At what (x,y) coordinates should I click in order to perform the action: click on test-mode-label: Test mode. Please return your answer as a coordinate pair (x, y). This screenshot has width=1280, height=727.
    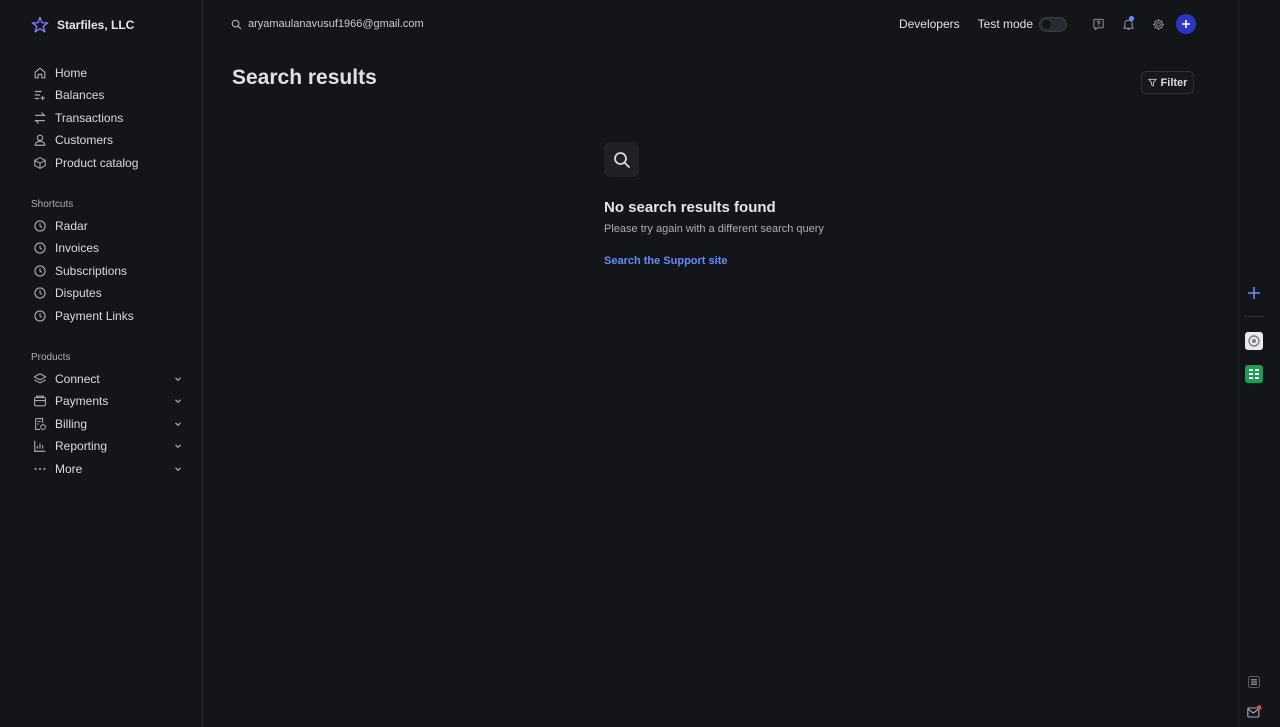
    Looking at the image, I should click on (1005, 24).